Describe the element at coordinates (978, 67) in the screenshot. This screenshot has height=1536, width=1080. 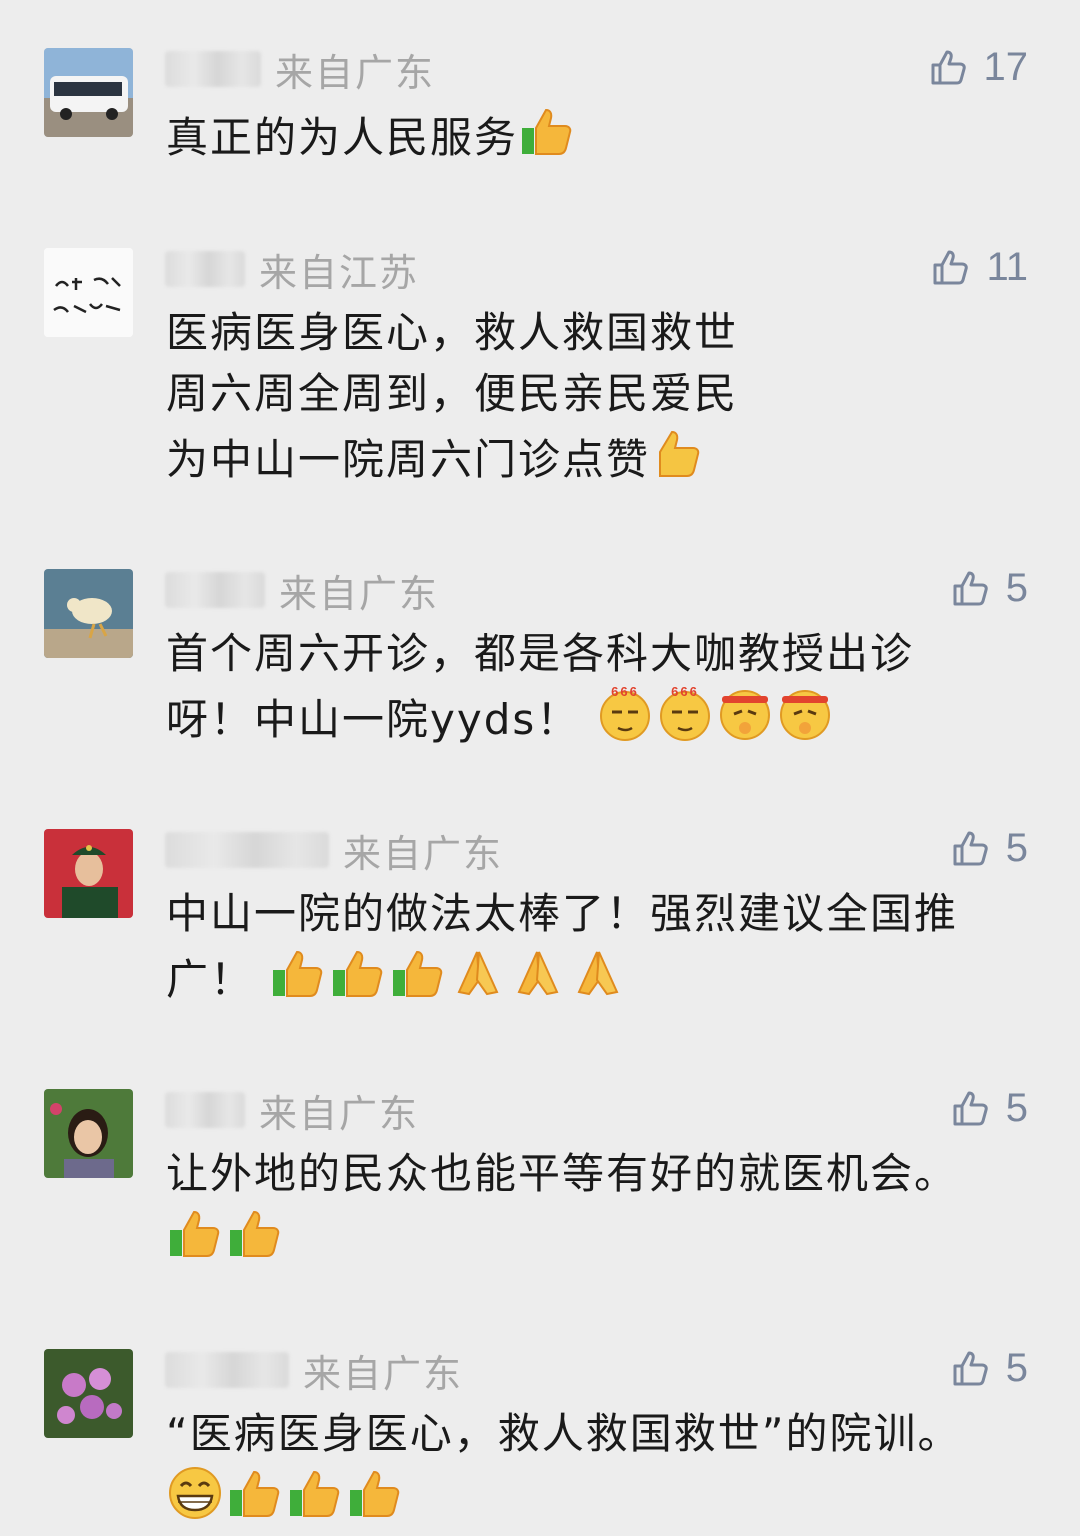
I see `like-button: 17` at that location.